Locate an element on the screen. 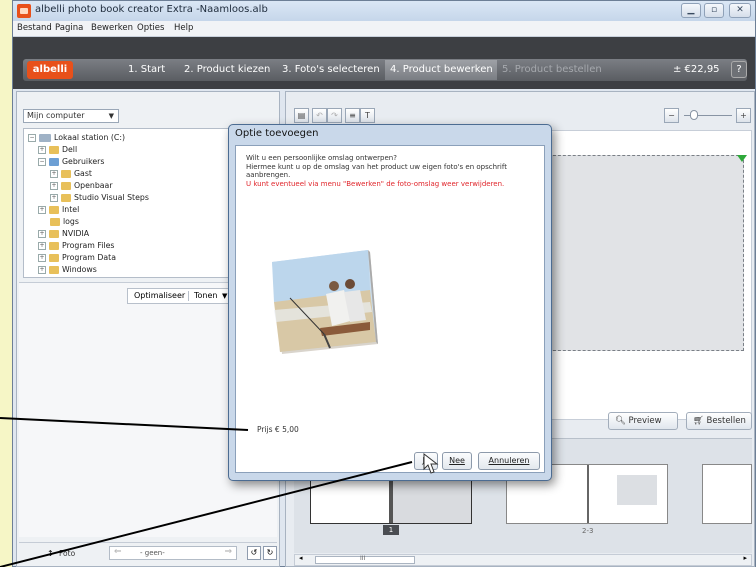 This screenshot has height=567, width=756. tree-item-label: Windows is located at coordinates (79, 269).